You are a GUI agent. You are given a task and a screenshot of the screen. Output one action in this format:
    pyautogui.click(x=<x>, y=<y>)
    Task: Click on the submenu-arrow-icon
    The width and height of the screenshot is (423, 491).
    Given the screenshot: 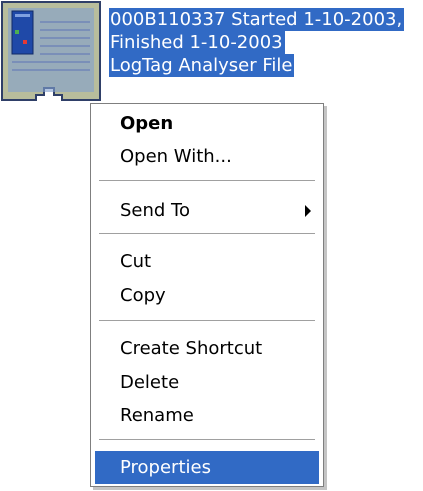 What is the action you would take?
    pyautogui.click(x=308, y=211)
    